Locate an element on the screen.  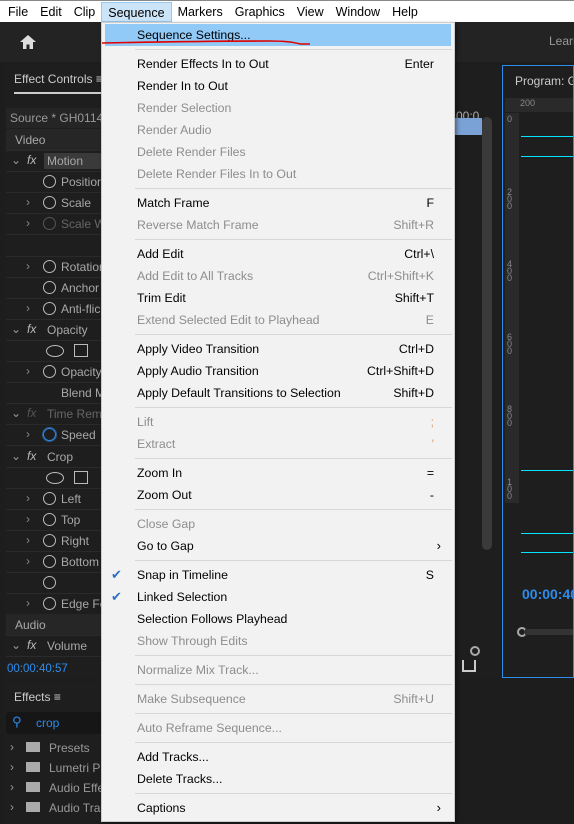
menu-item-match-frame: Match Frame F is located at coordinates (278, 203).